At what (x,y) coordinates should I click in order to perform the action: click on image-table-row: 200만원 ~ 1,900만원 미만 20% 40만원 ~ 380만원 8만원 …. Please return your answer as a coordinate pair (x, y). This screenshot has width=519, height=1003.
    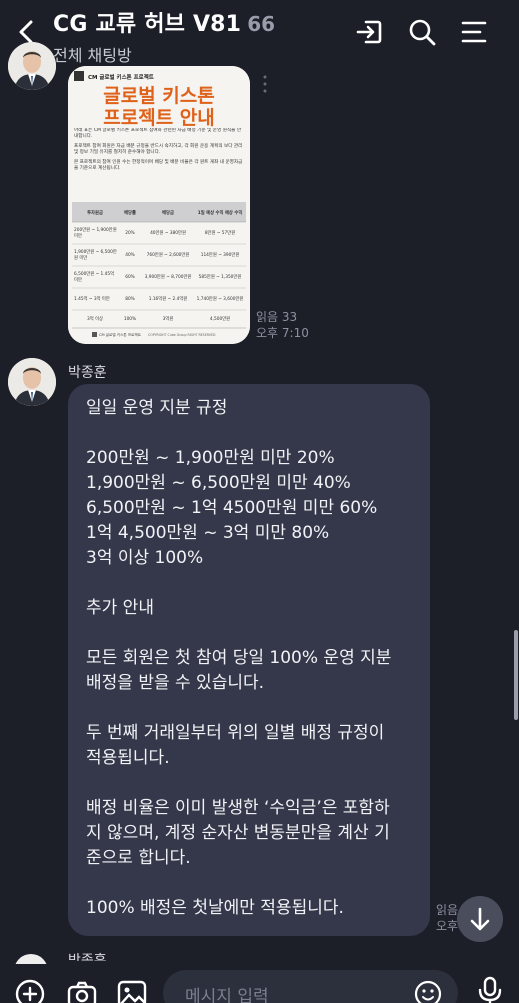
    Looking at the image, I should click on (159, 233).